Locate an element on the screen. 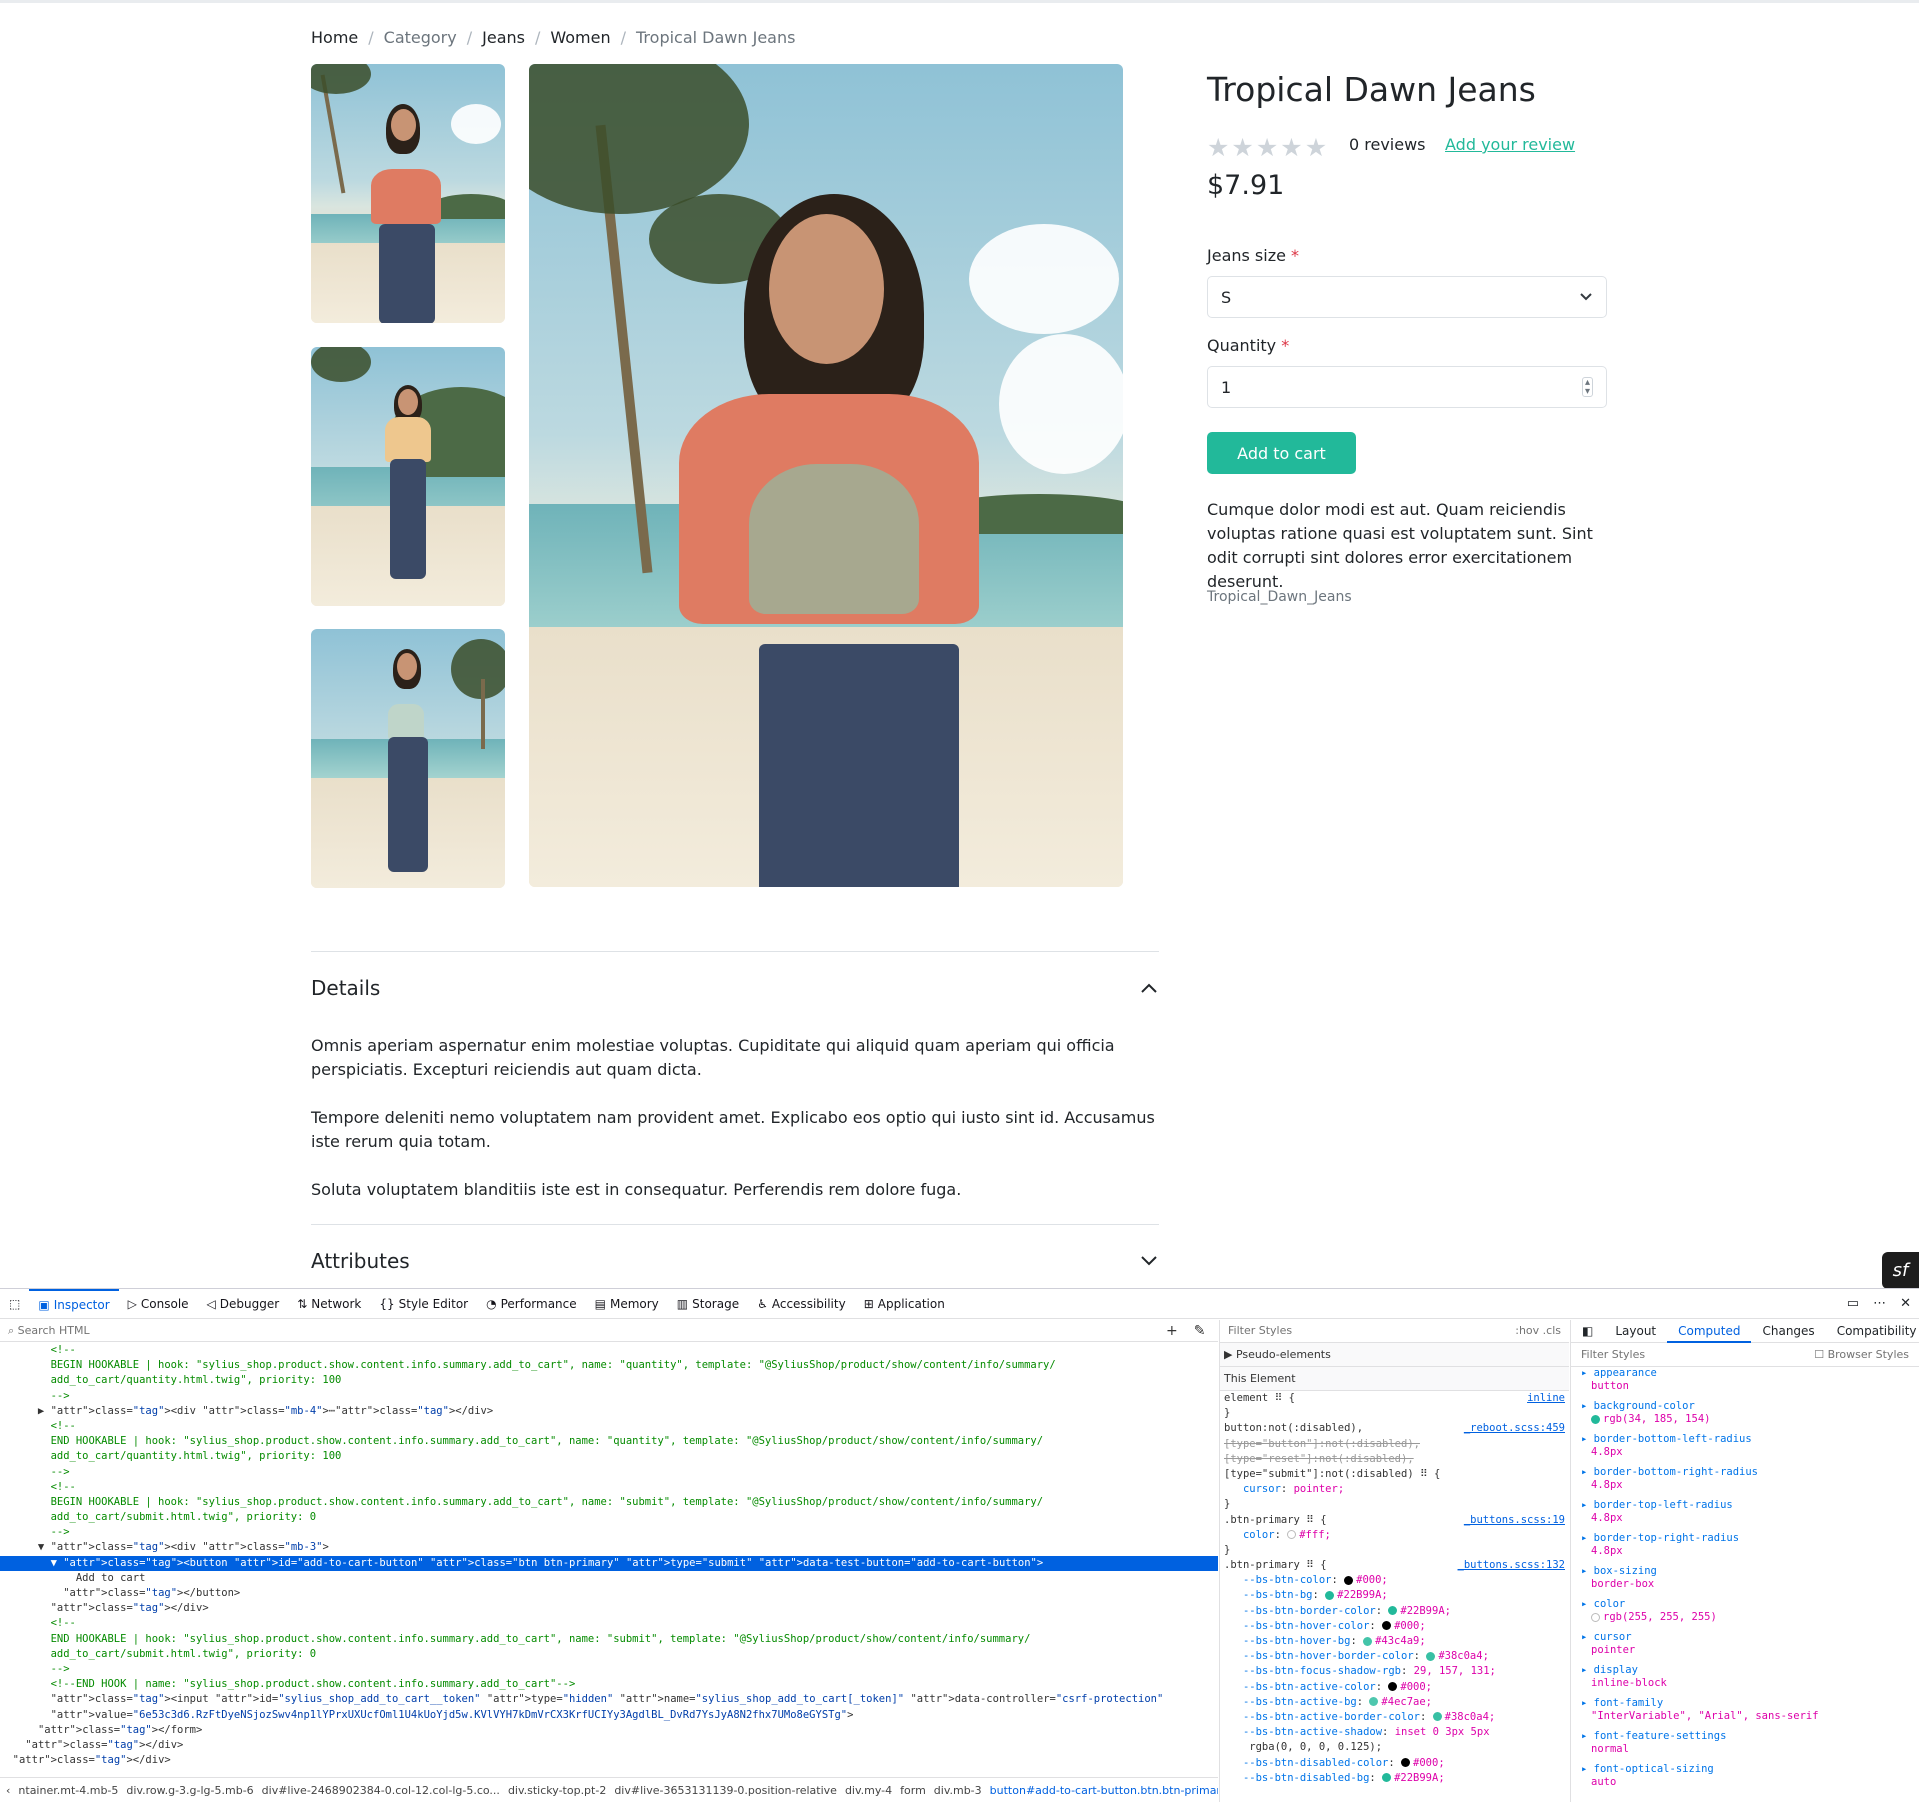  tab-application: ⊞ Application is located at coordinates (904, 1304).